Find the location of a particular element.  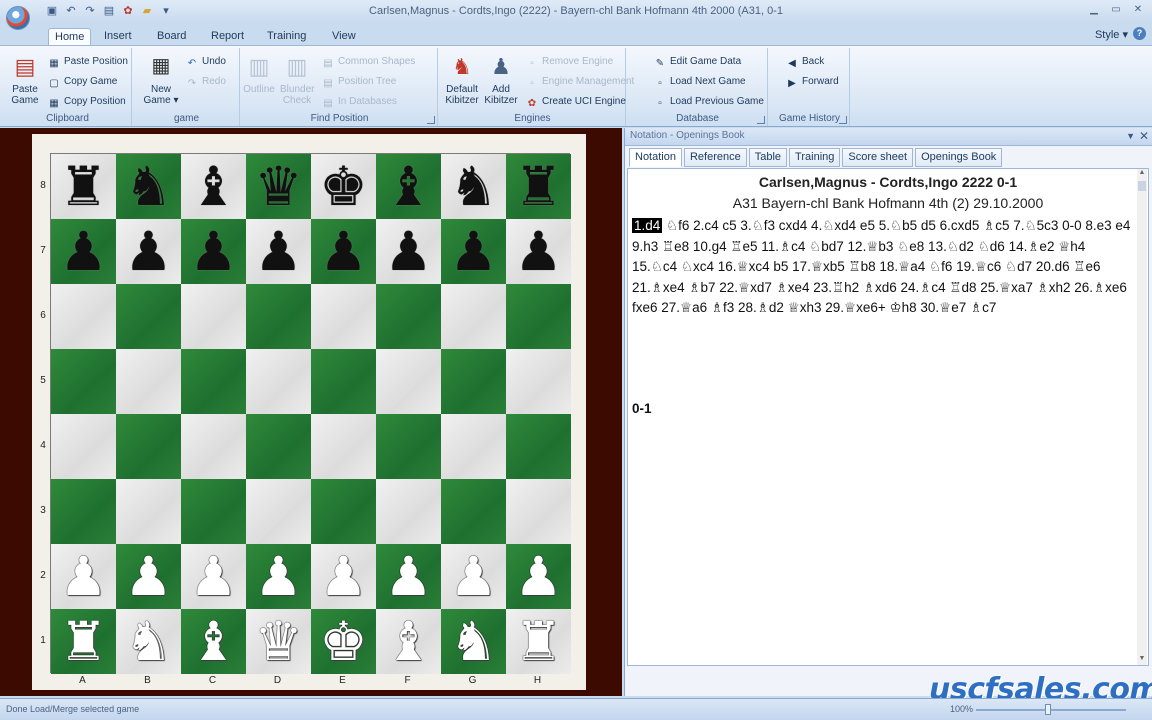

black-king-icon: ♚ is located at coordinates (343, 187).